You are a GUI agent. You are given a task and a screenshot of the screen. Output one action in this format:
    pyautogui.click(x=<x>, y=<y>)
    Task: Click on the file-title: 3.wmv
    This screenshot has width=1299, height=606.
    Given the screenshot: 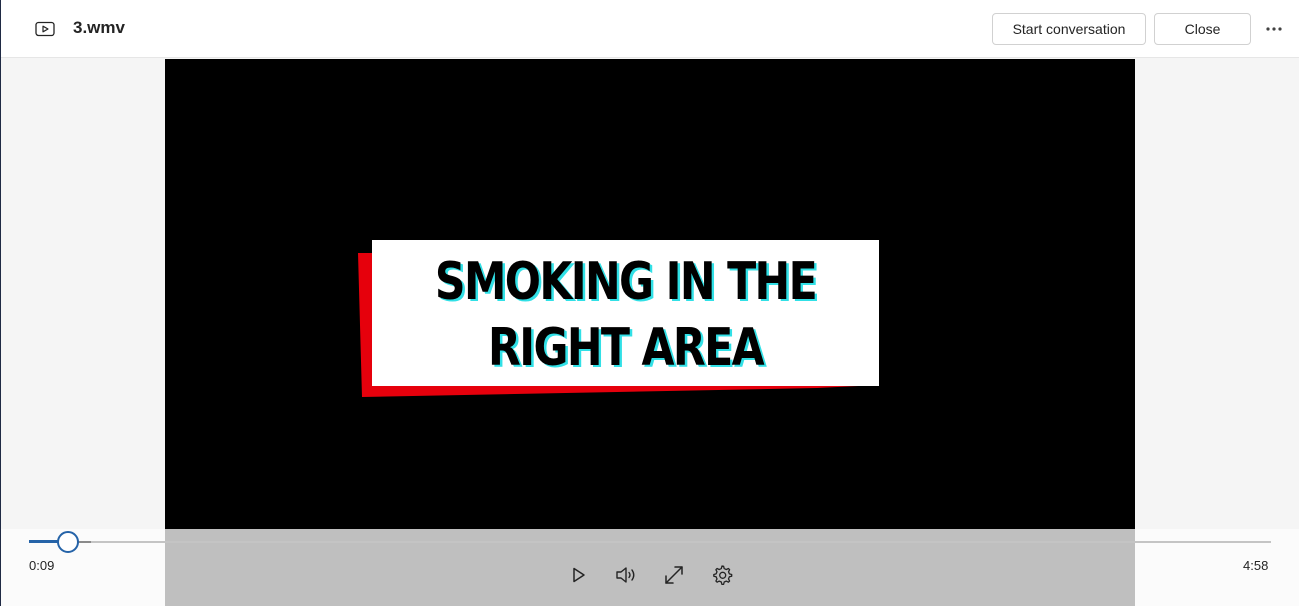 What is the action you would take?
    pyautogui.click(x=99, y=27)
    